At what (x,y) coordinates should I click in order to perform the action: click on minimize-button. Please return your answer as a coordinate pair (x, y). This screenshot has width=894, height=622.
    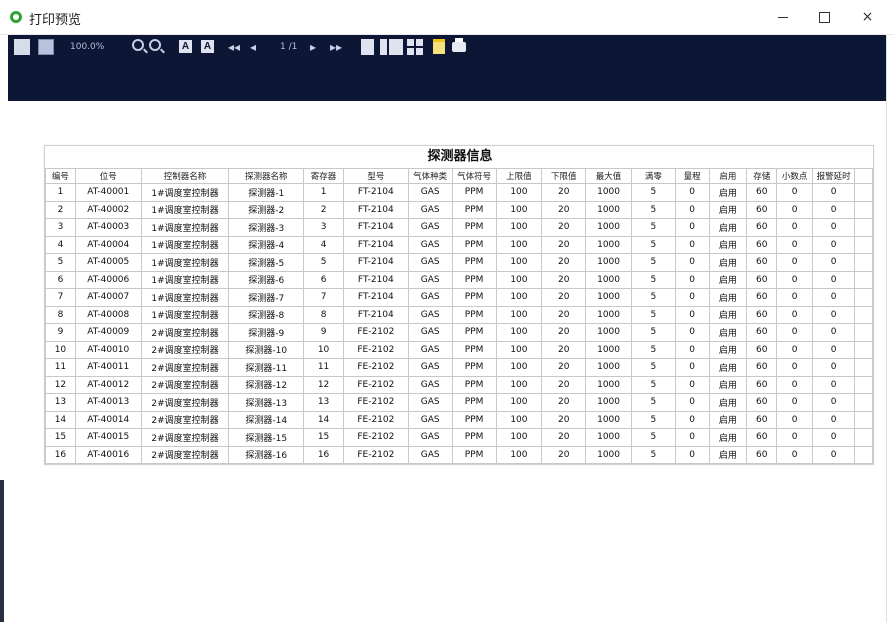
    Looking at the image, I should click on (782, 17).